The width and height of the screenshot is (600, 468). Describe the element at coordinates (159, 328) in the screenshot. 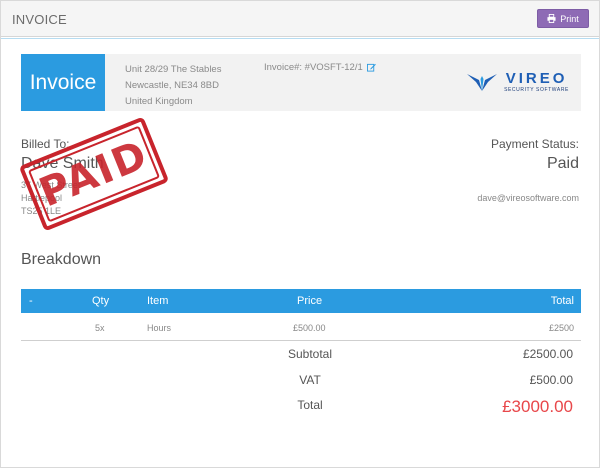

I see `row-item: Hours` at that location.